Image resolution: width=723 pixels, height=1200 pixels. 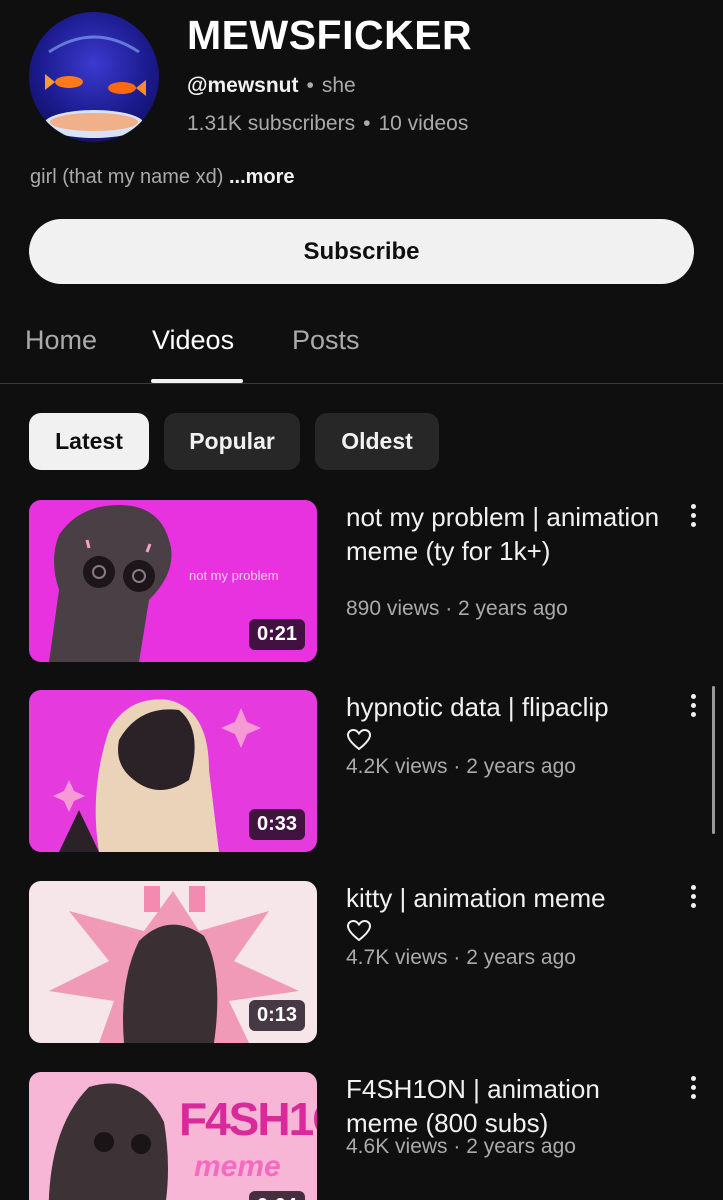 What do you see at coordinates (262, 177) in the screenshot?
I see `more-link: ...more` at bounding box center [262, 177].